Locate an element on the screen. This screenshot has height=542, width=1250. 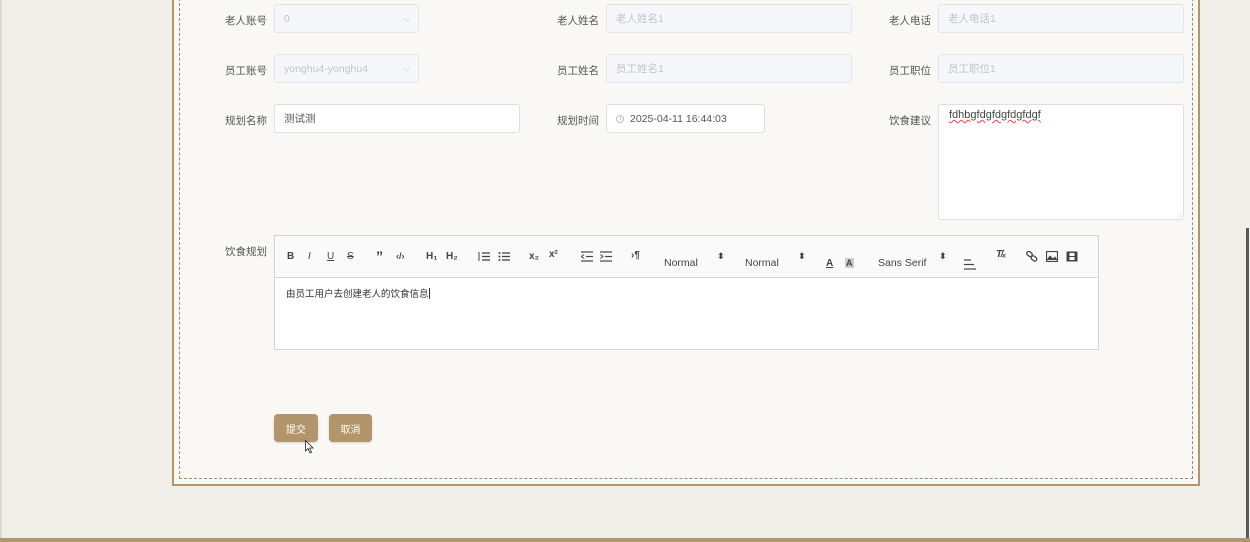
elder-phone-input: 老人电话1 is located at coordinates (1061, 18).